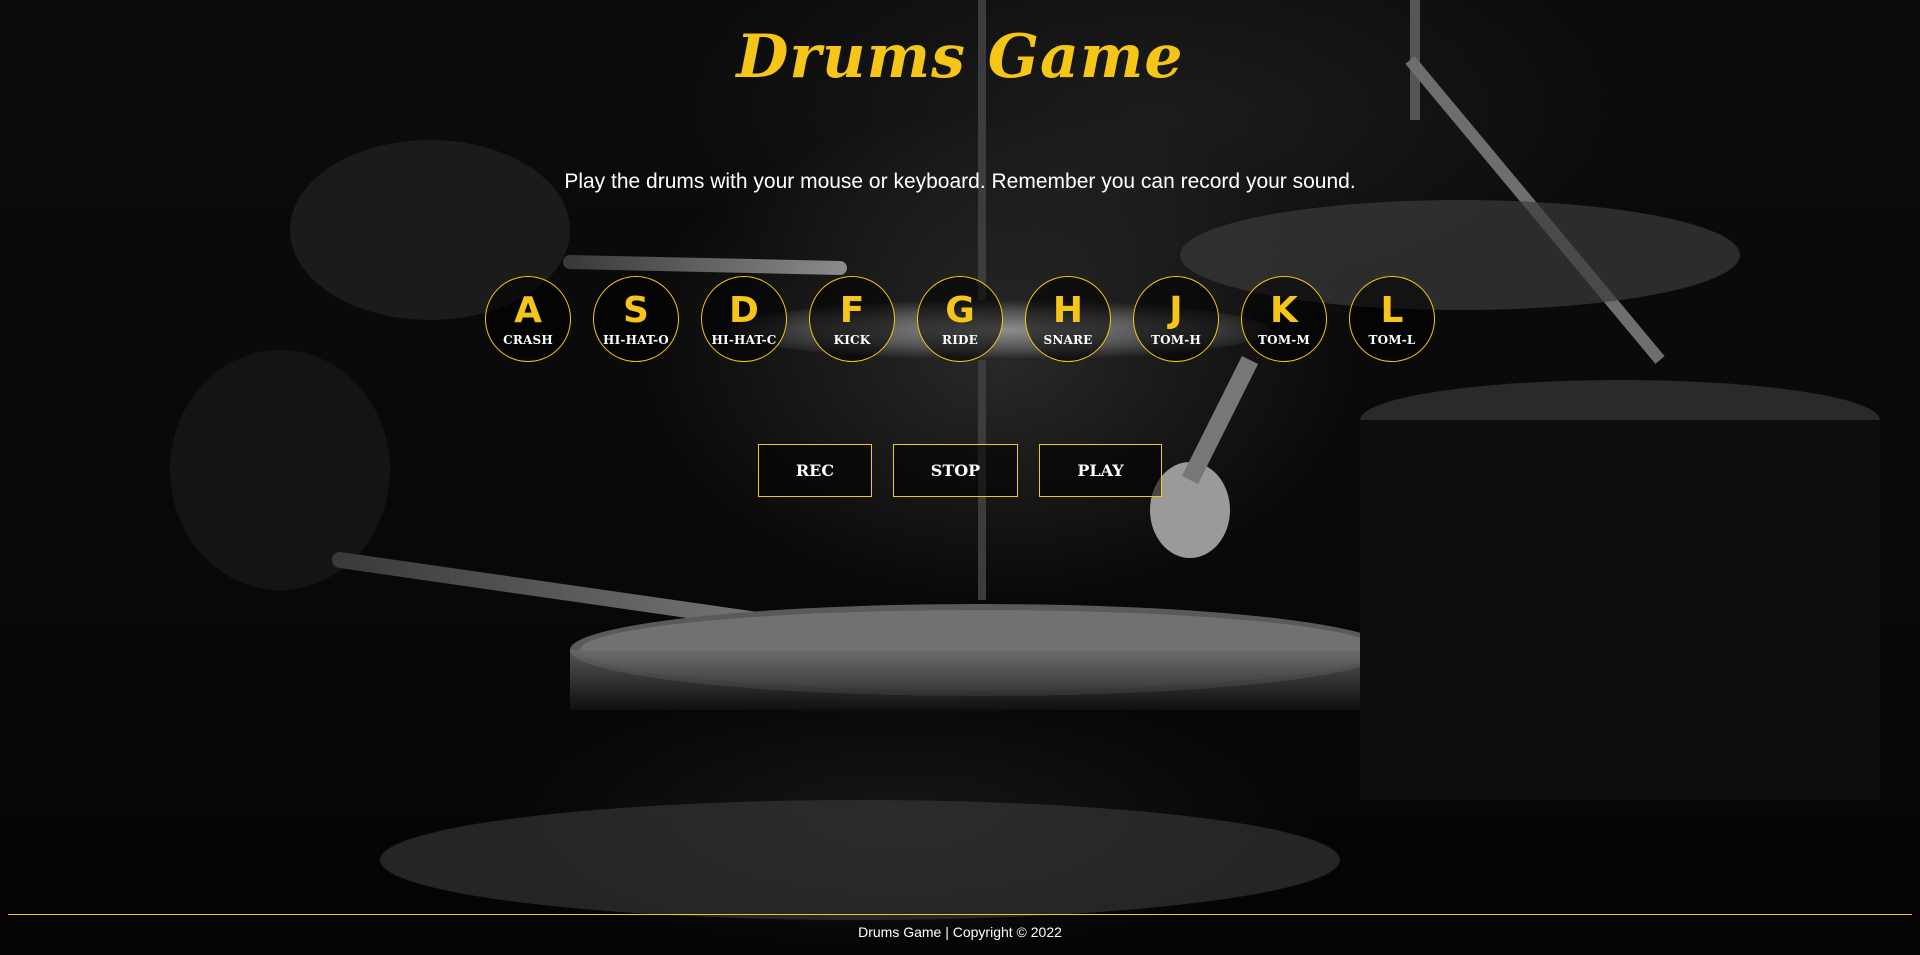  I want to click on pad-label: TOM-L, so click(1392, 340).